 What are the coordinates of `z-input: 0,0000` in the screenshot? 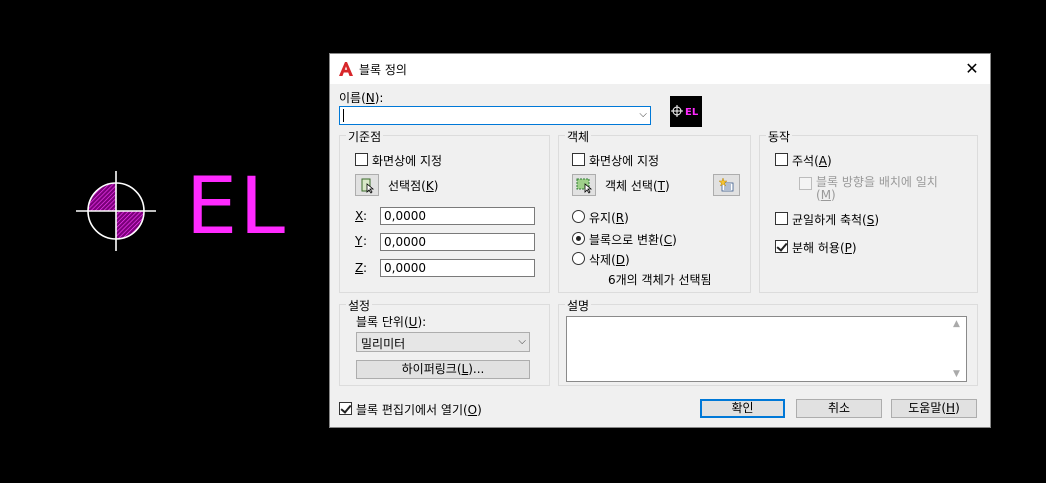 It's located at (457, 268).